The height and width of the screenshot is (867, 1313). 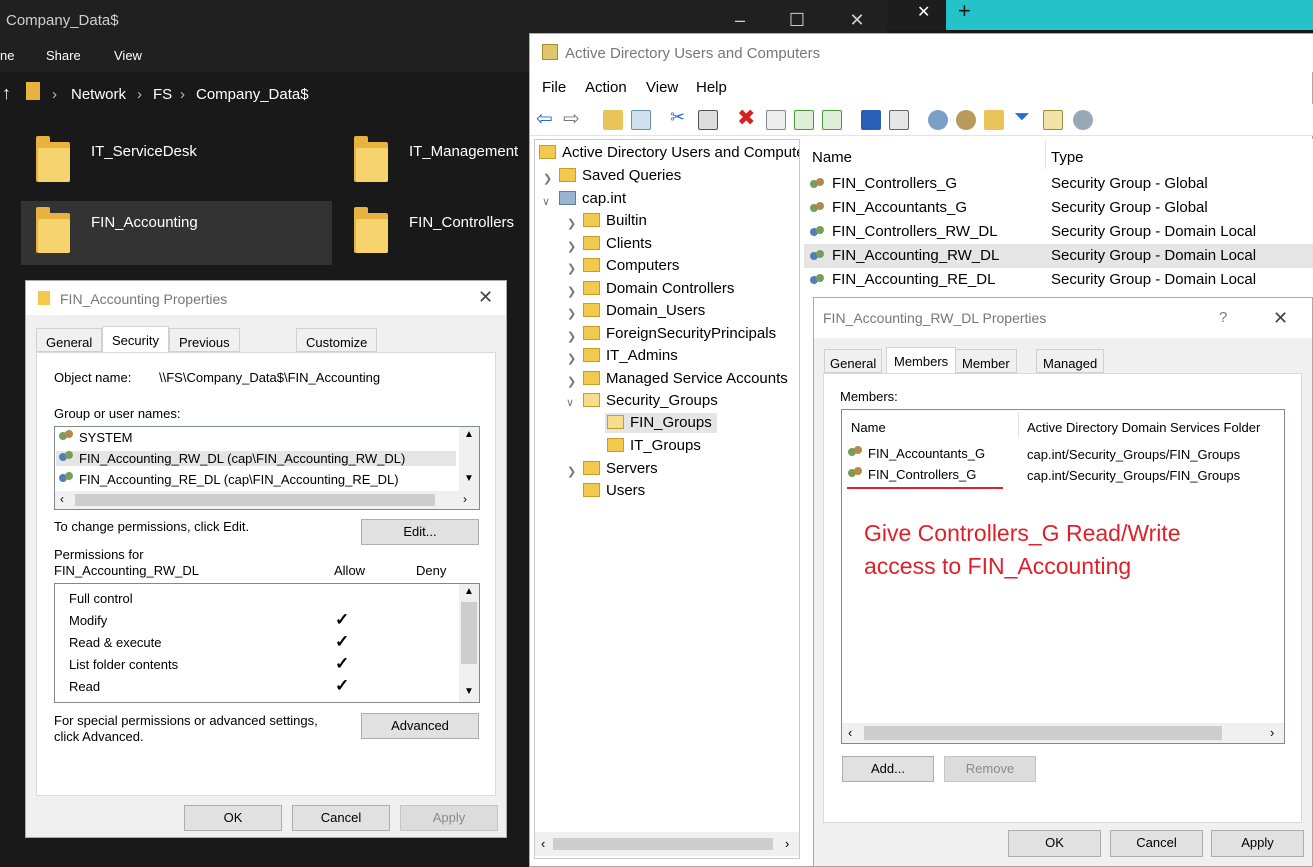 What do you see at coordinates (1067, 157) in the screenshot?
I see `column-type: Type` at bounding box center [1067, 157].